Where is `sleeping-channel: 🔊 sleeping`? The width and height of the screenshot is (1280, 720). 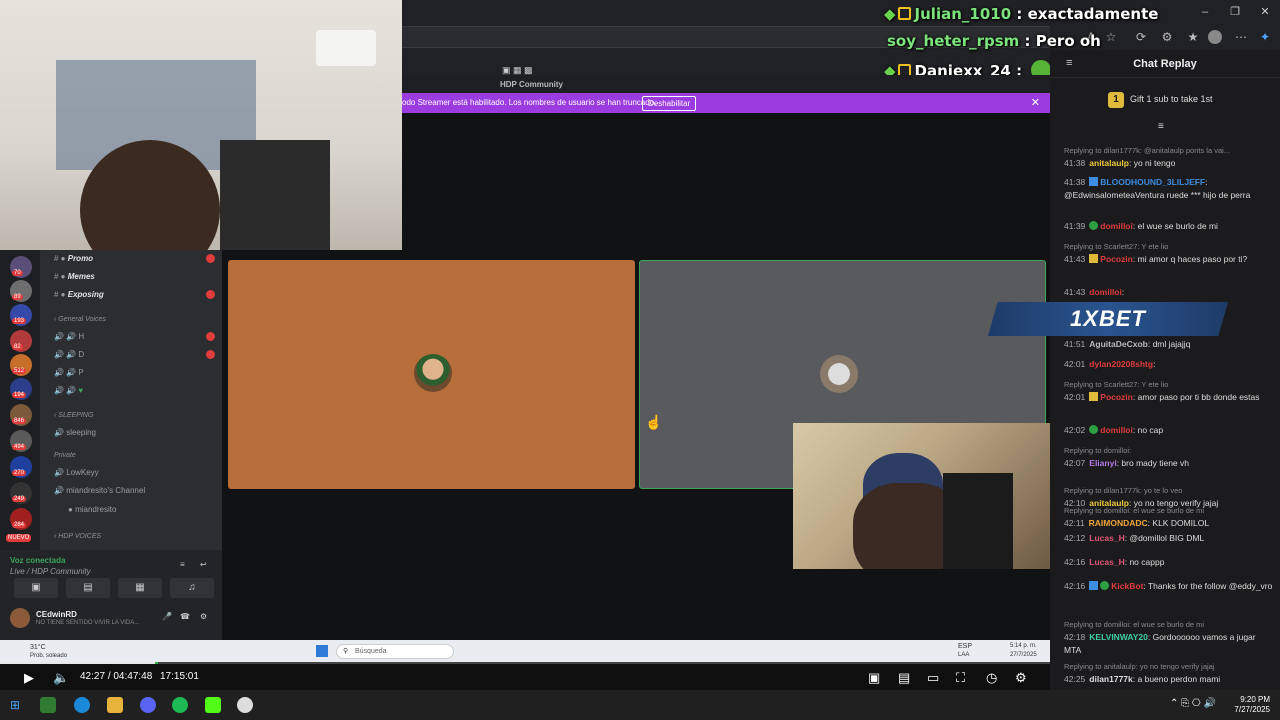
sleeping-channel: 🔊 sleeping is located at coordinates (75, 432).